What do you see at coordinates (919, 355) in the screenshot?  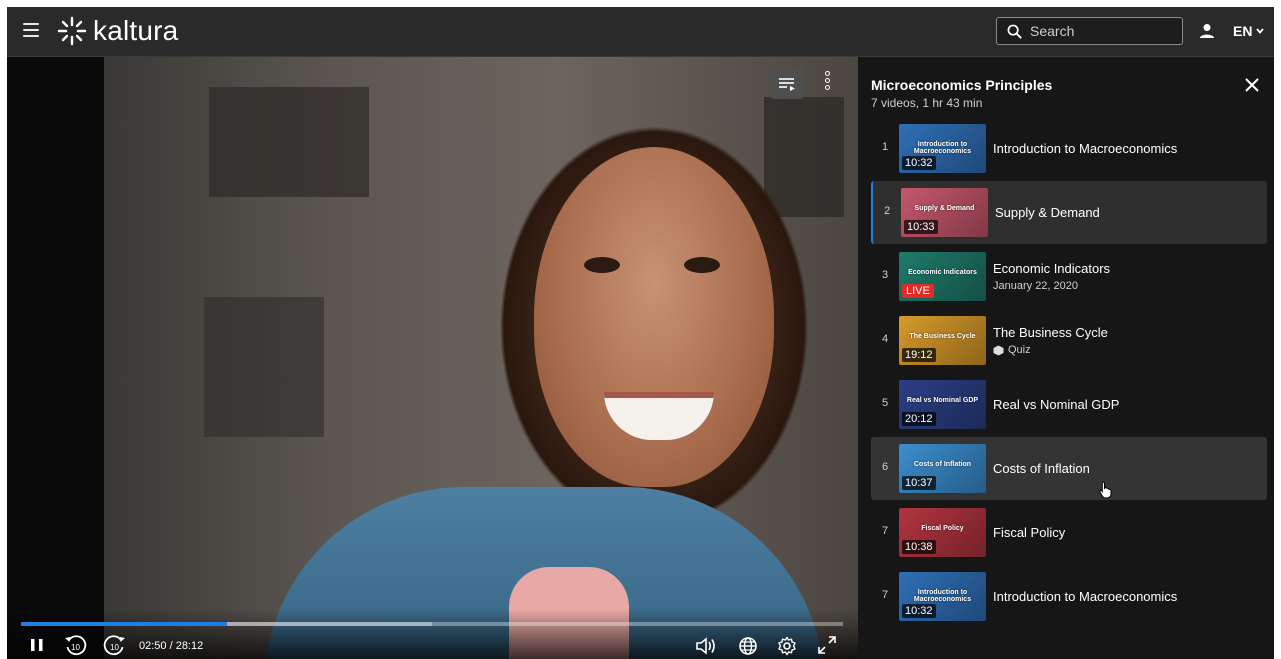 I see `duration-badge: 19:12` at bounding box center [919, 355].